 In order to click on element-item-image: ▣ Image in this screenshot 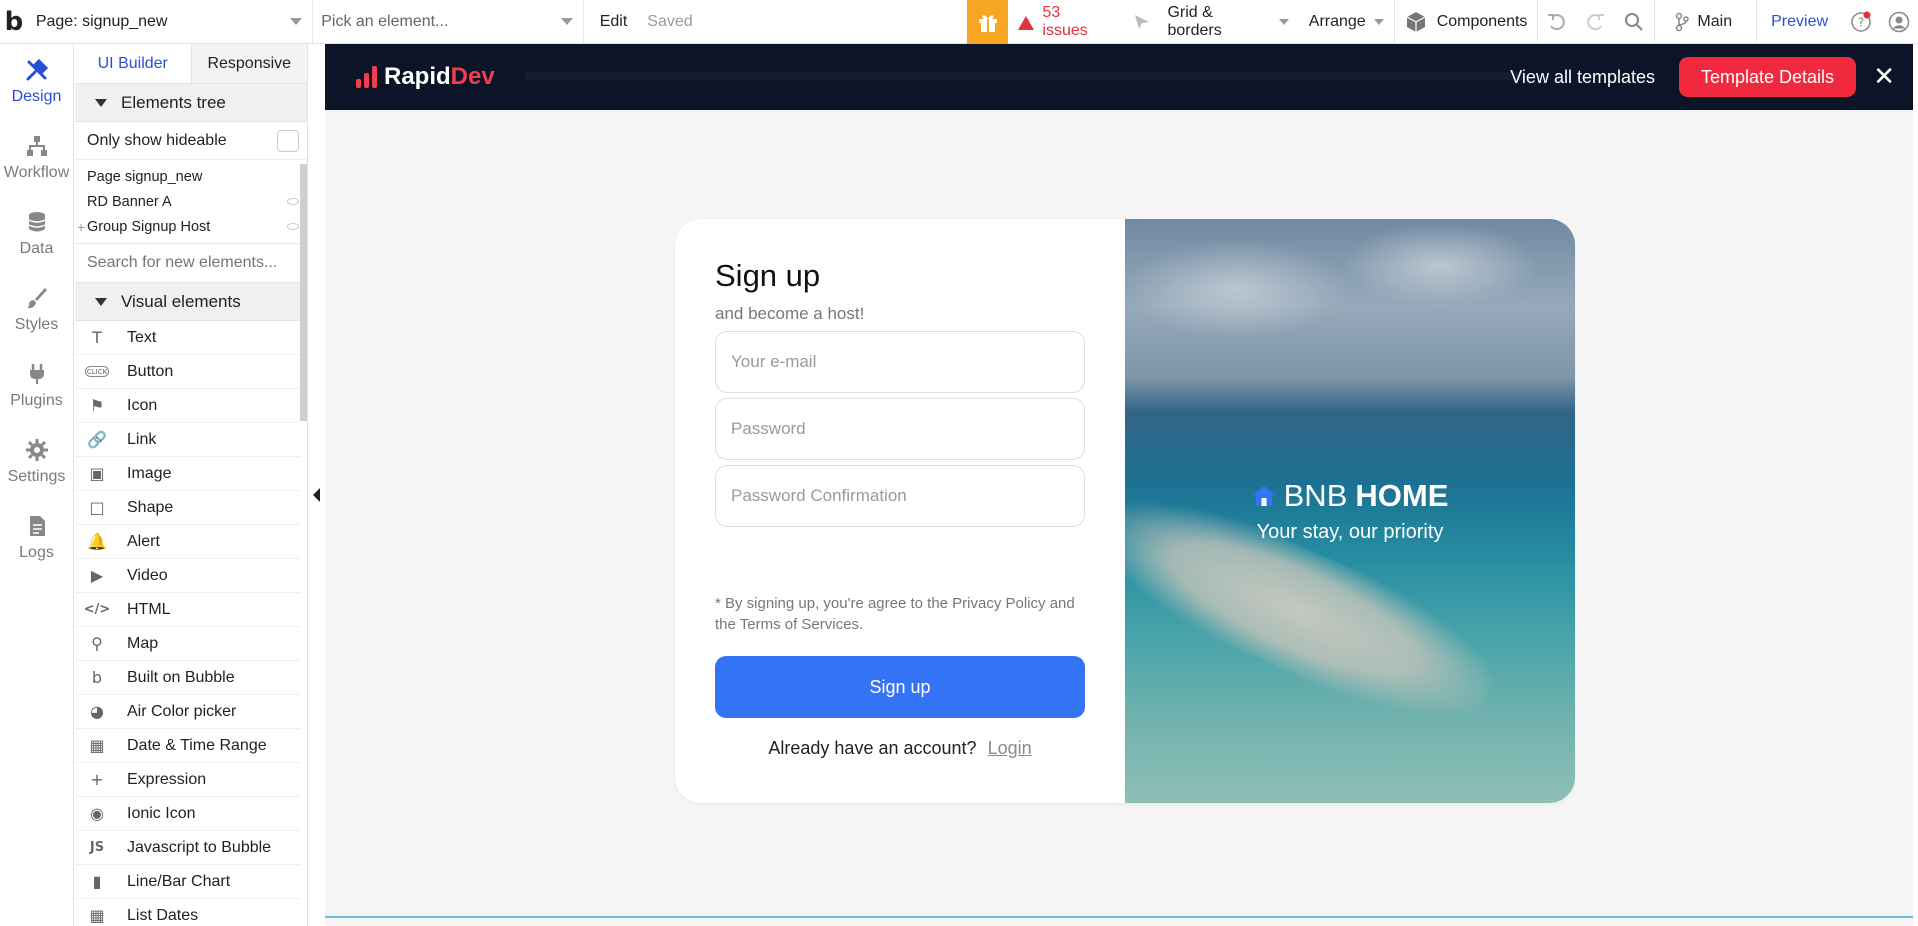, I will do `click(187, 474)`.